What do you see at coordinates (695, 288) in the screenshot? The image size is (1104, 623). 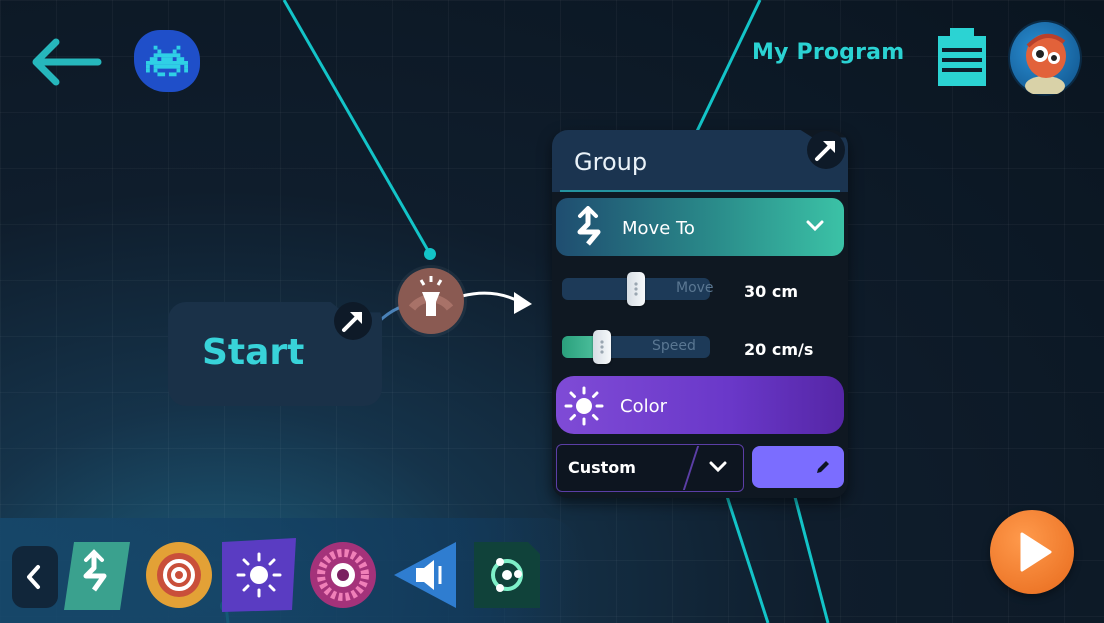 I see `move-slider-word: Move` at bounding box center [695, 288].